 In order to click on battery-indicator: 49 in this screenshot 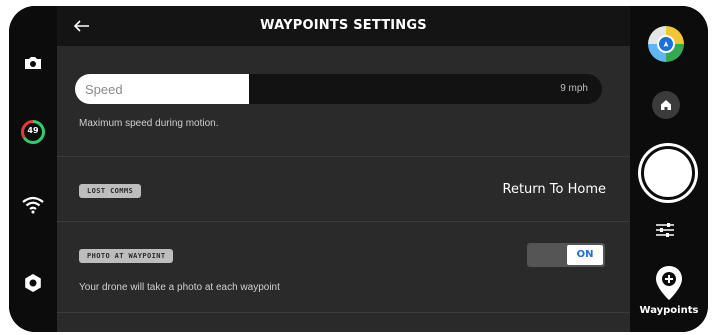, I will do `click(33, 132)`.